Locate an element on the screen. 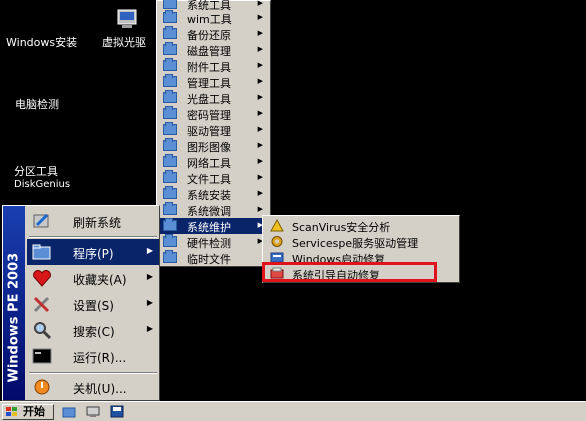  desktop-icon-partition-tool: 分区工具 DiskGenius is located at coordinates (42, 178).